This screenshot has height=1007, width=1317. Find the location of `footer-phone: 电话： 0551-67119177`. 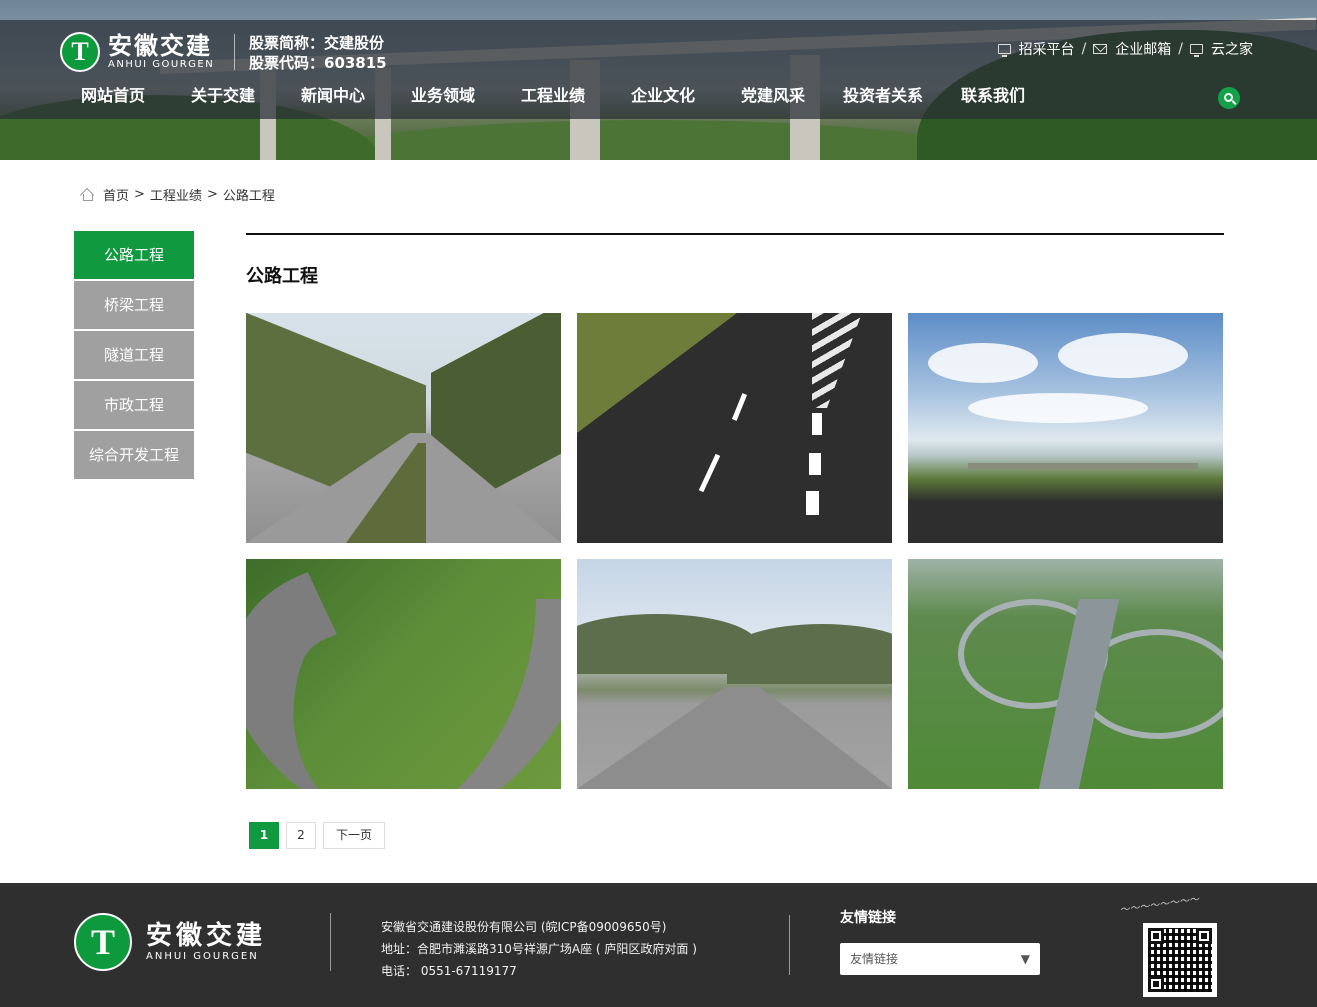

footer-phone: 电话： 0551-67119177 is located at coordinates (449, 971).